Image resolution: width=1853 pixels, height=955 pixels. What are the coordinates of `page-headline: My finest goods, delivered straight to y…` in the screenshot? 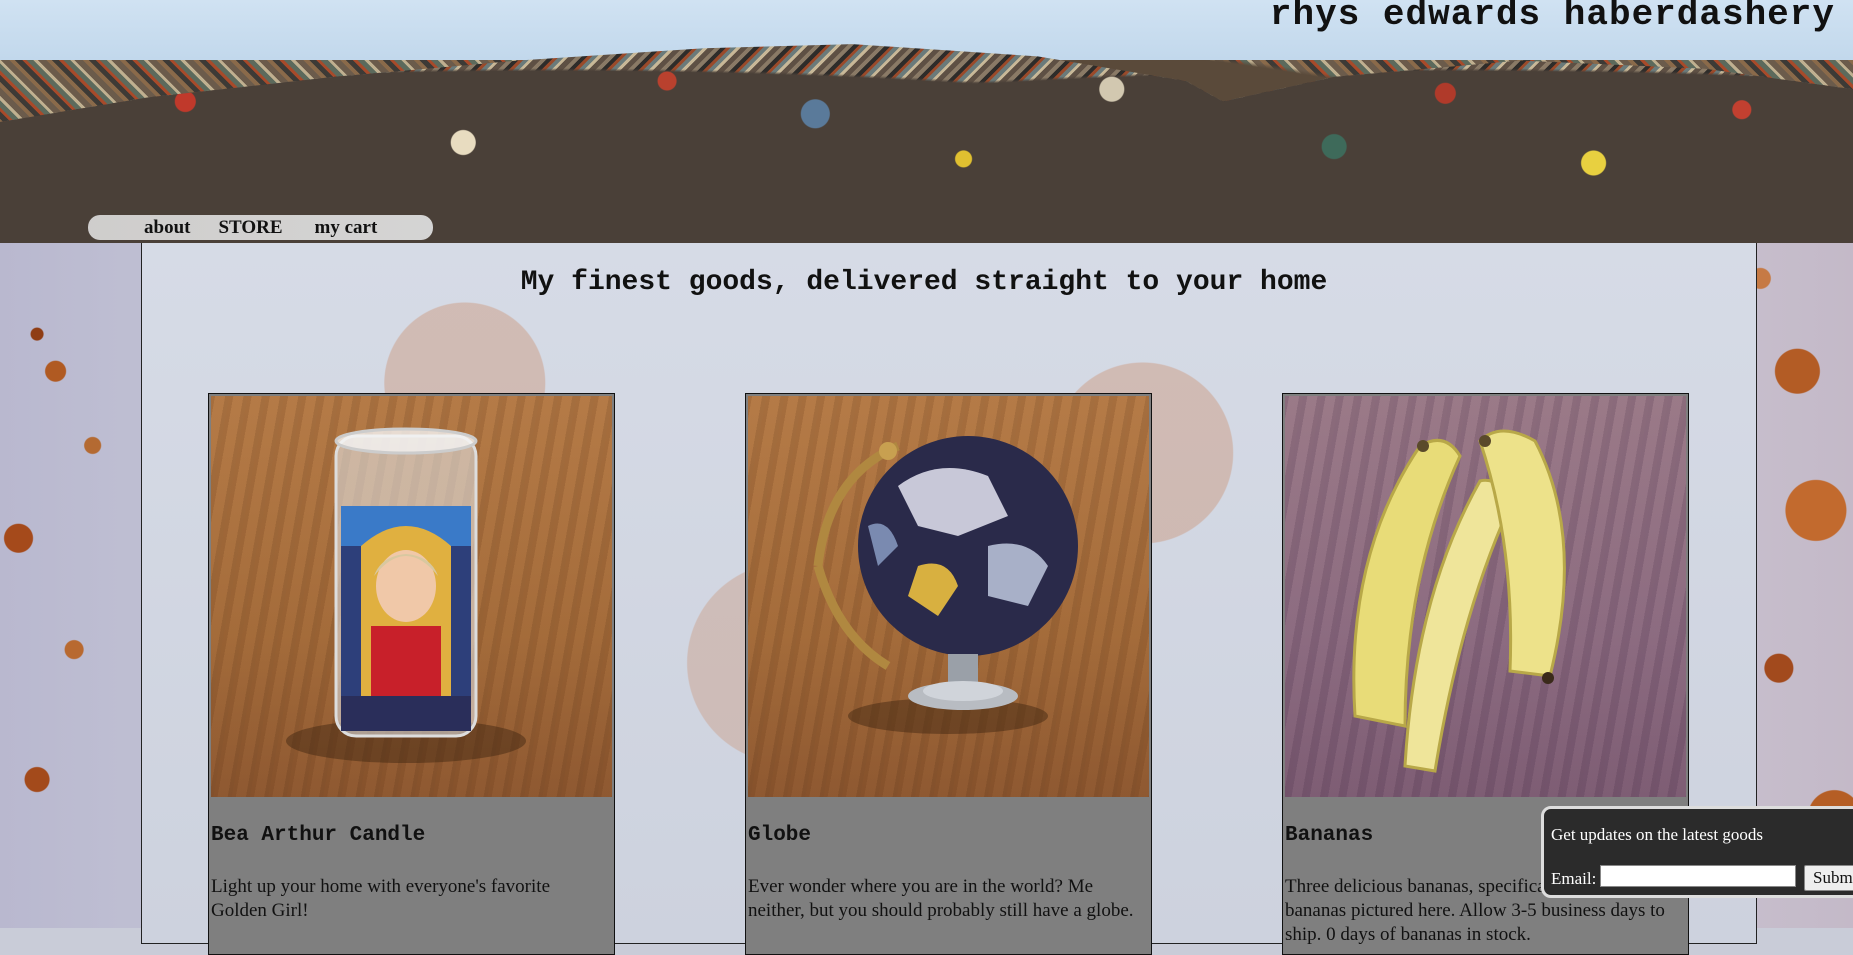 It's located at (924, 282).